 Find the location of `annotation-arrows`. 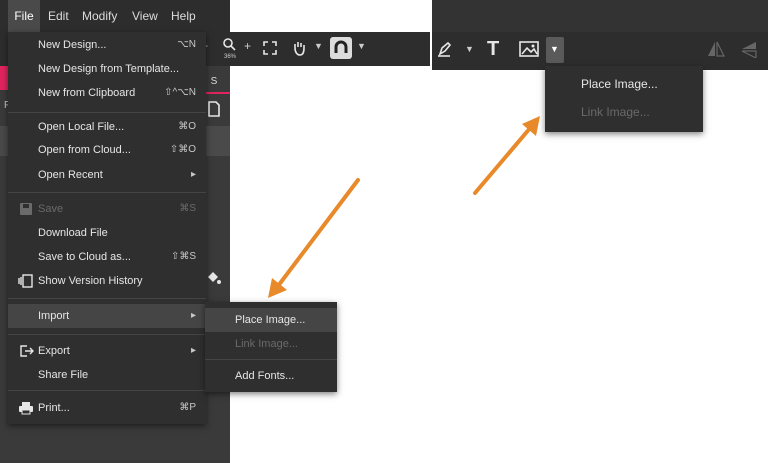

annotation-arrows is located at coordinates (404, 207).